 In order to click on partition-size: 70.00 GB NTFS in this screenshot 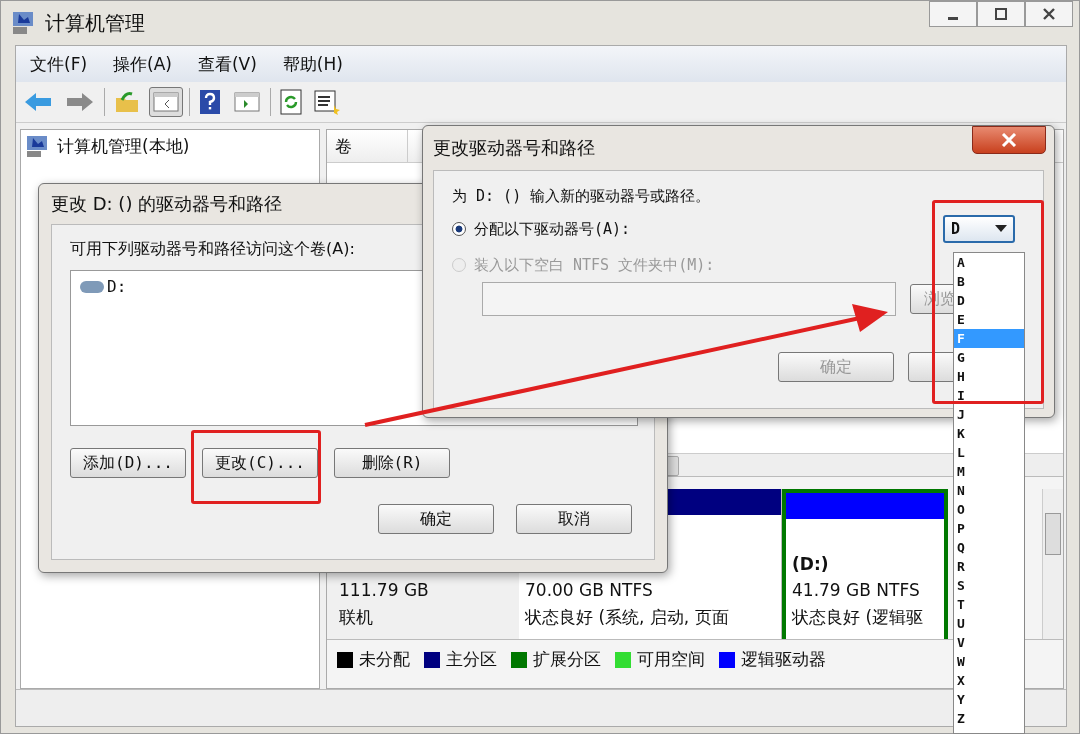, I will do `click(589, 590)`.